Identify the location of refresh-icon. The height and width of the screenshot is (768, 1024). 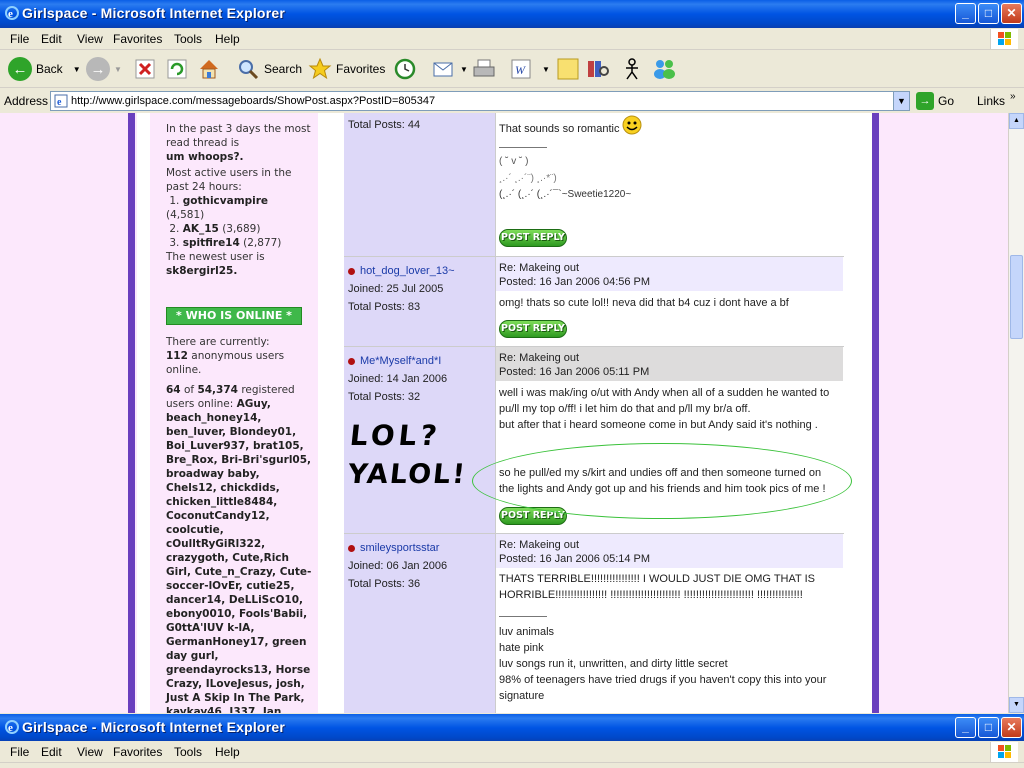
(177, 69).